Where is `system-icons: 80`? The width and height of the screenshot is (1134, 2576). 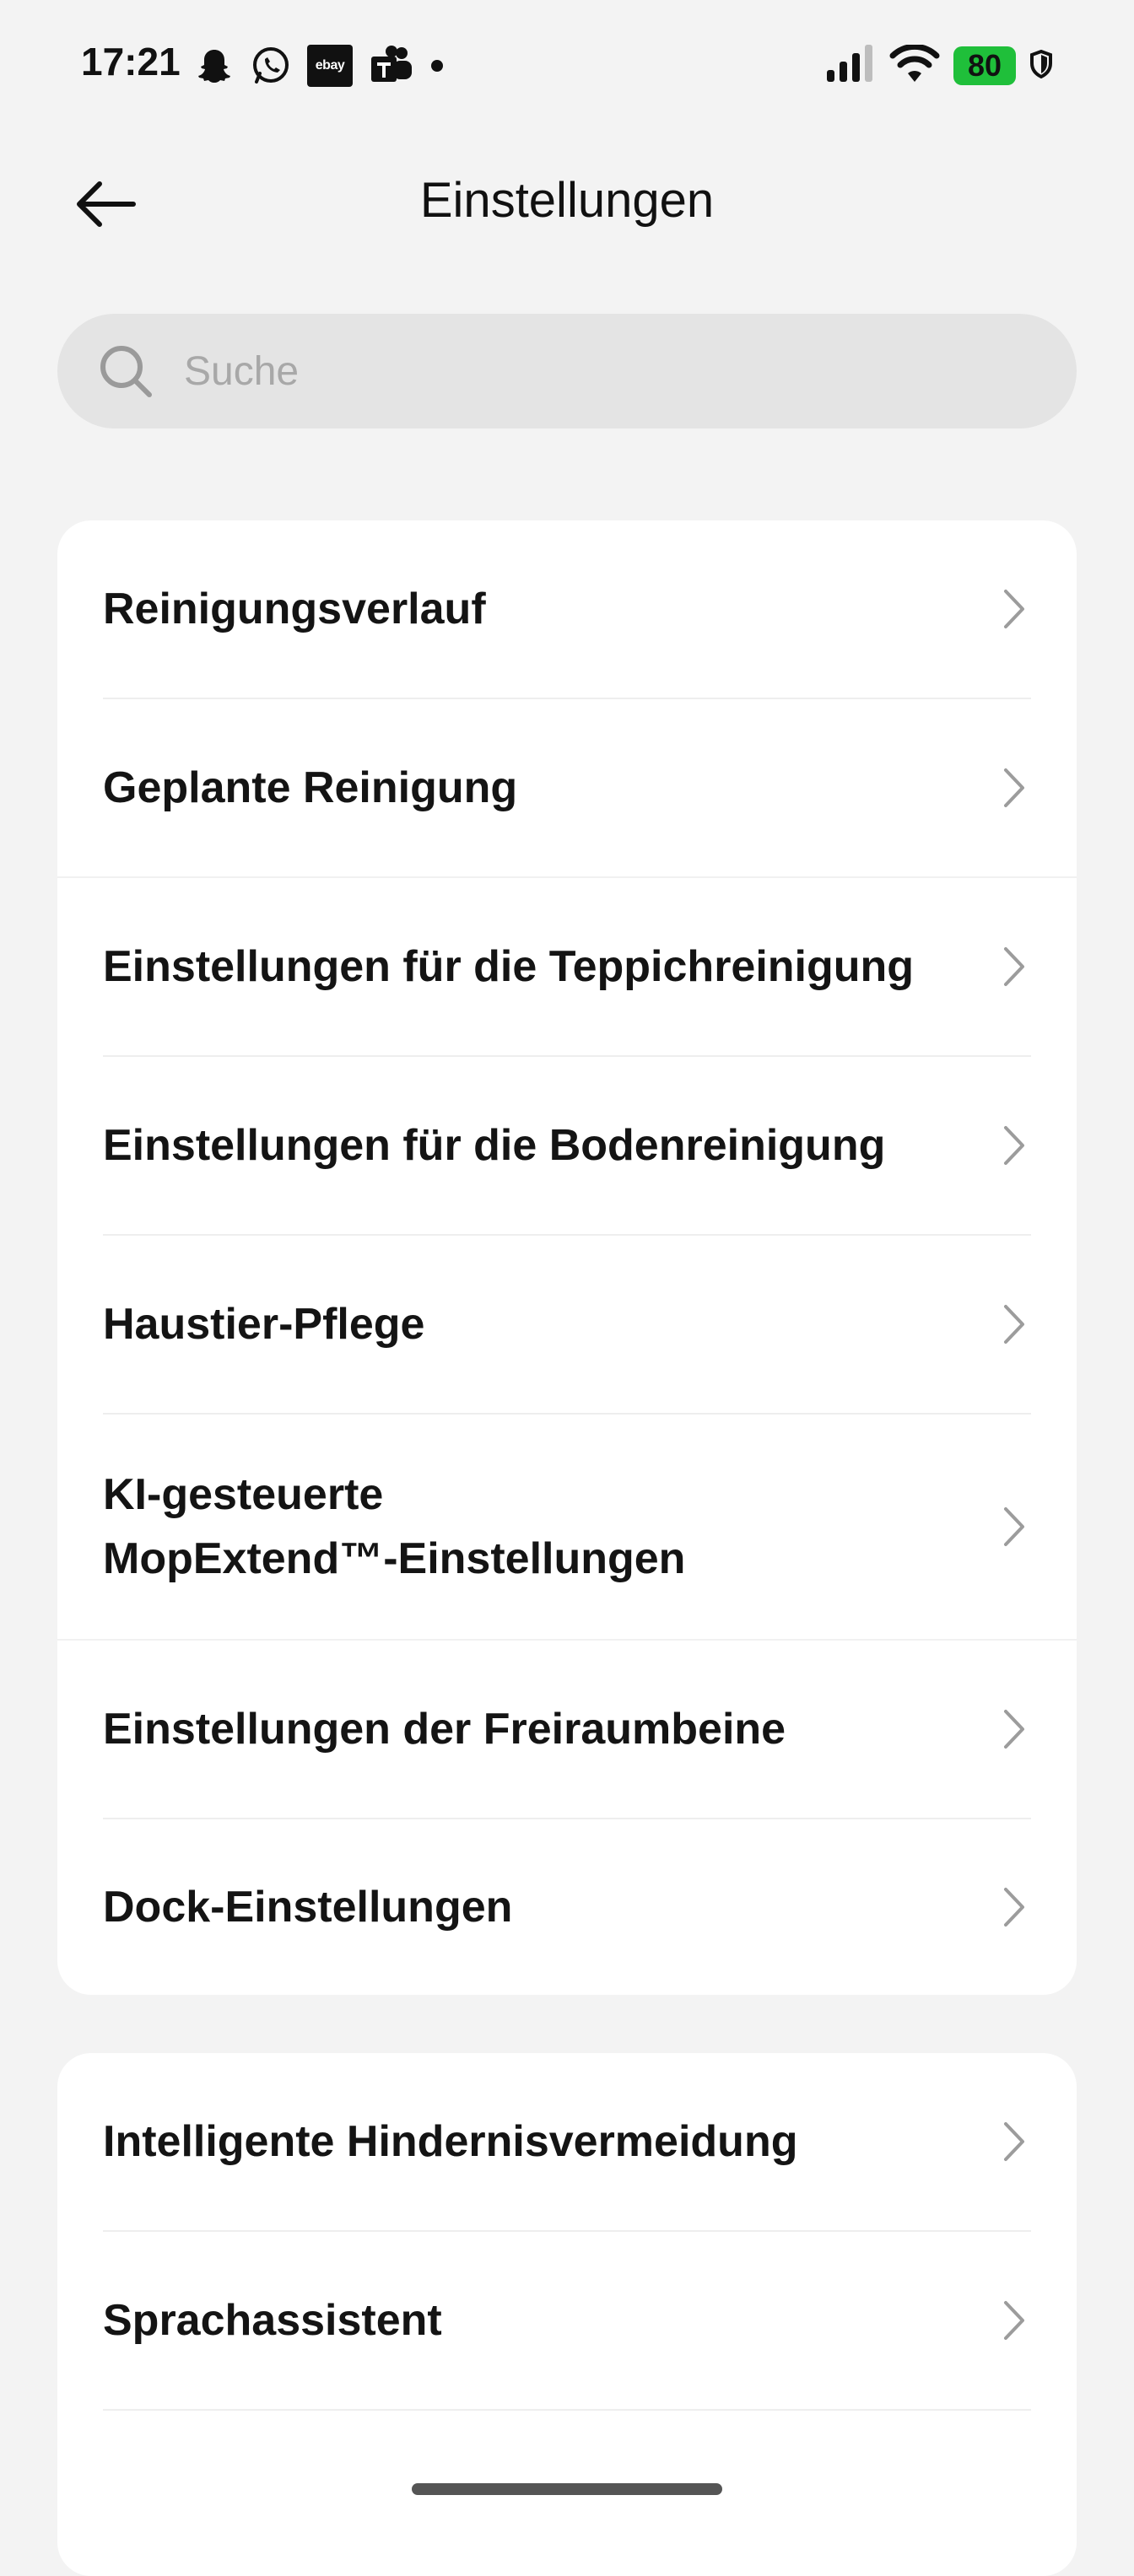 system-icons: 80 is located at coordinates (939, 65).